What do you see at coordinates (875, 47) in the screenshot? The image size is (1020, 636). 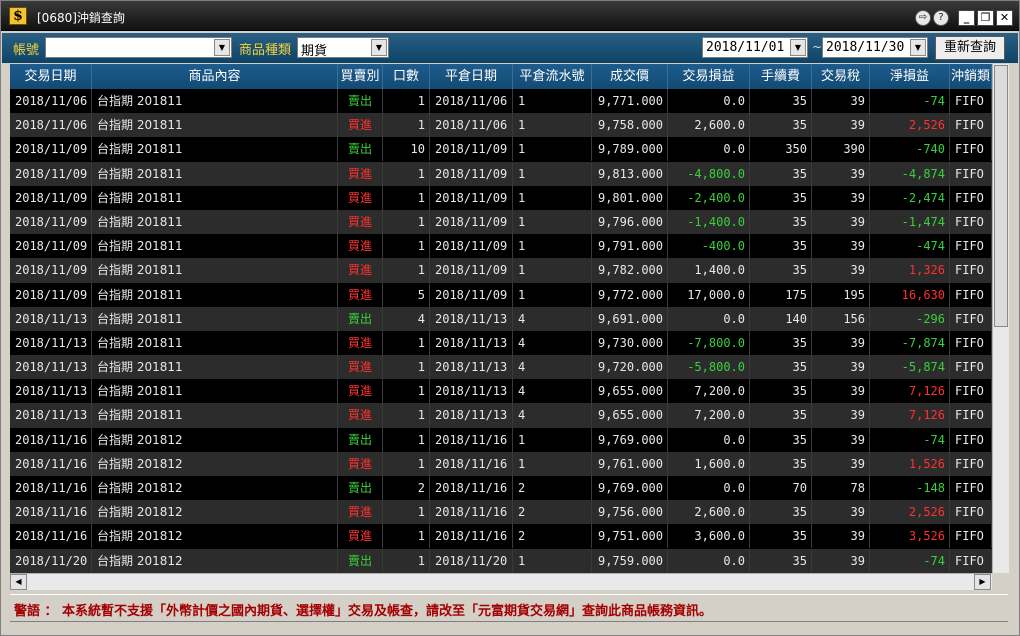 I see `date-to-picker: 2018/11/30 ▼` at bounding box center [875, 47].